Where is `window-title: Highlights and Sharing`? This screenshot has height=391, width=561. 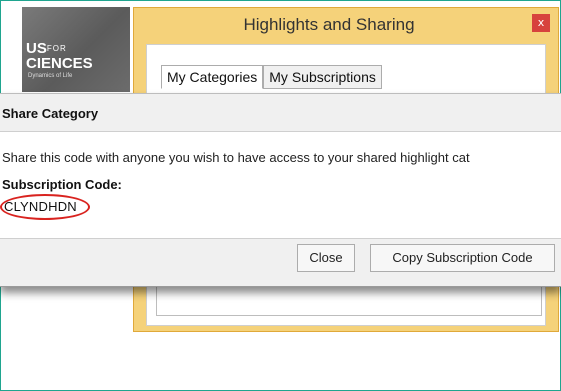 window-title: Highlights and Sharing is located at coordinates (329, 24).